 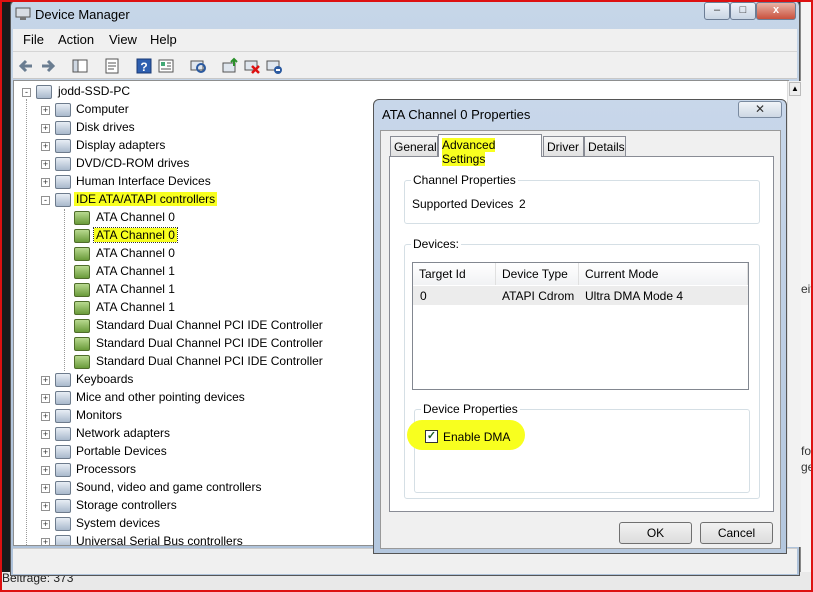 What do you see at coordinates (121, 451) in the screenshot?
I see `tree-item-label: Portable Devices` at bounding box center [121, 451].